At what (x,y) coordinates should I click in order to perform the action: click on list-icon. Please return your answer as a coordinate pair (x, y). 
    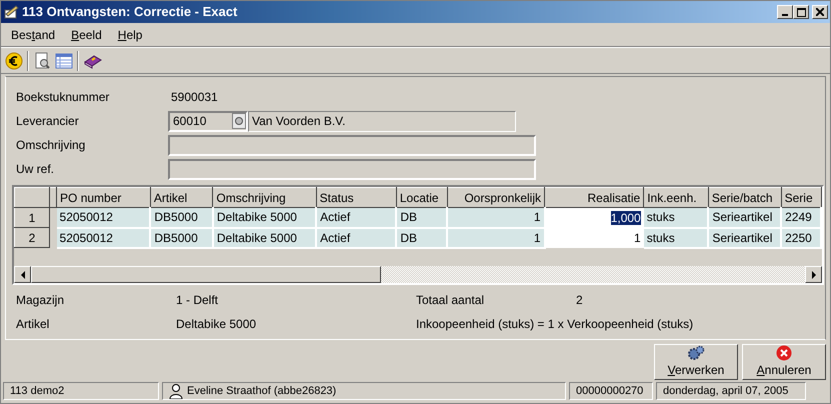
    Looking at the image, I should click on (64, 61).